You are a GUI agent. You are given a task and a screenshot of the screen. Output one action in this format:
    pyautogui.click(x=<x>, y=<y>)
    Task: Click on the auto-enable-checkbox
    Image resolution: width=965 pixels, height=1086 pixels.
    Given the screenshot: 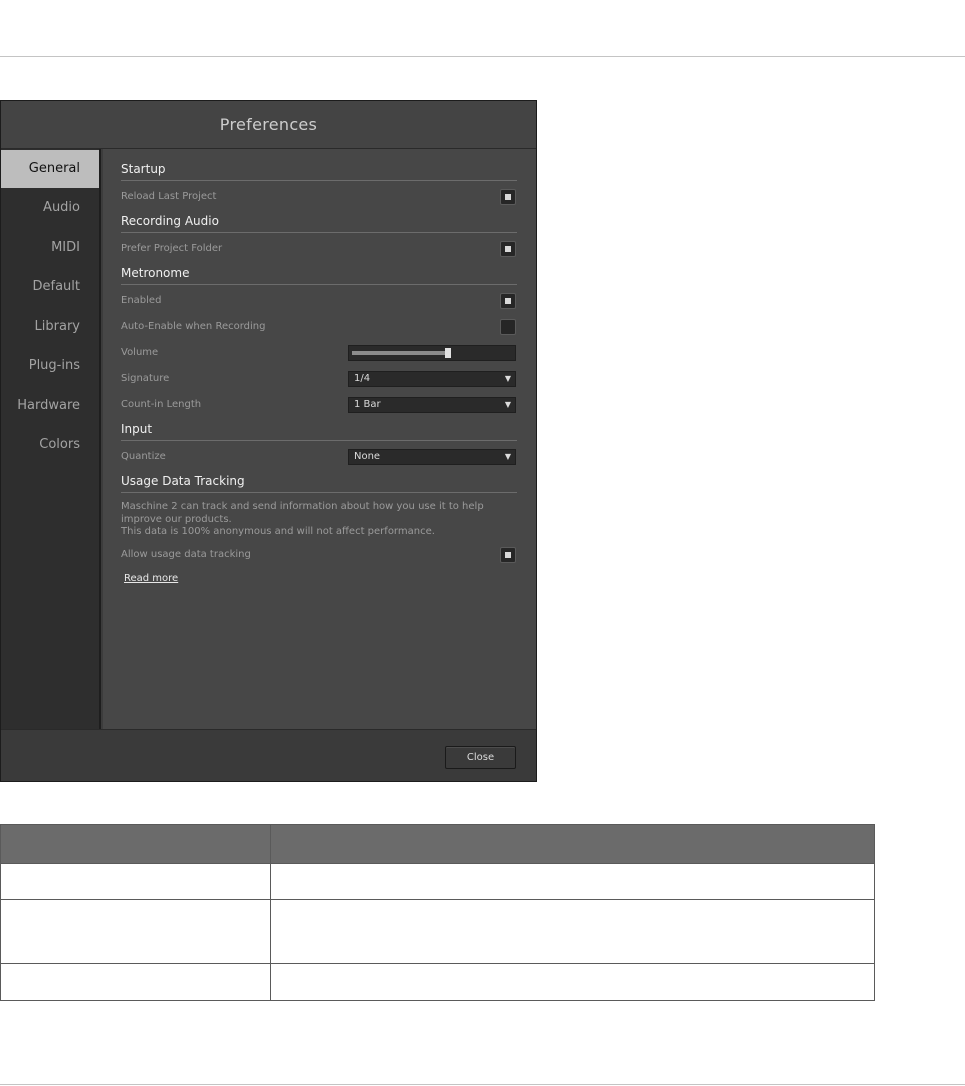 What is the action you would take?
    pyautogui.click(x=508, y=327)
    